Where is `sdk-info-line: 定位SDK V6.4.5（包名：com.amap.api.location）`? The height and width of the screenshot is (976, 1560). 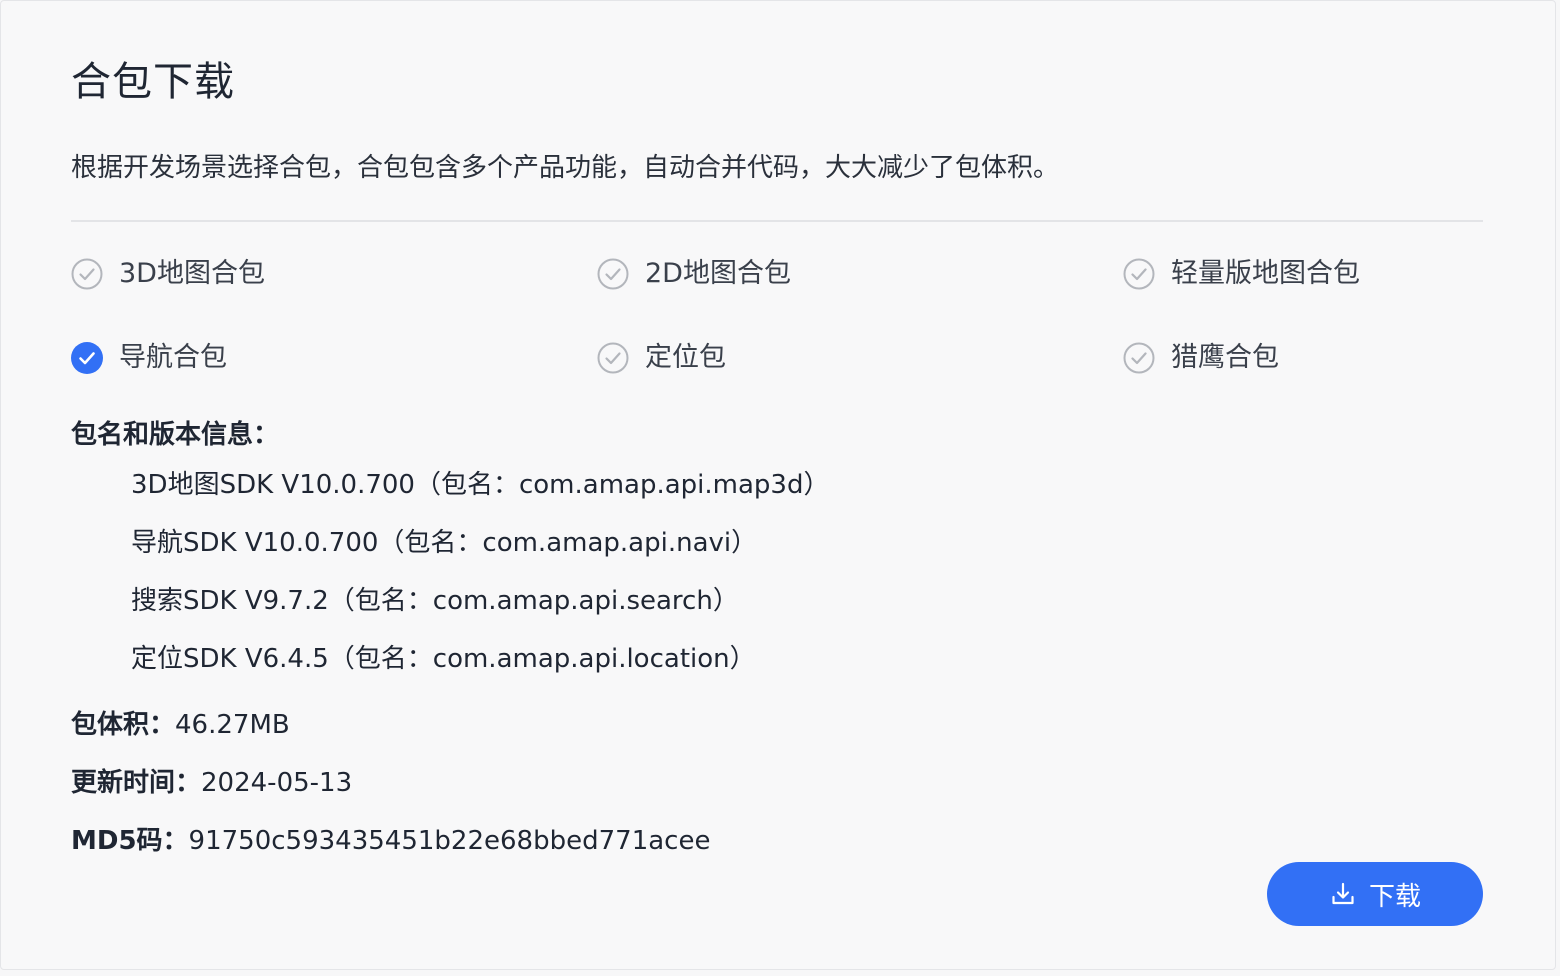 sdk-info-line: 定位SDK V6.4.5（包名：com.amap.api.location） is located at coordinates (443, 659).